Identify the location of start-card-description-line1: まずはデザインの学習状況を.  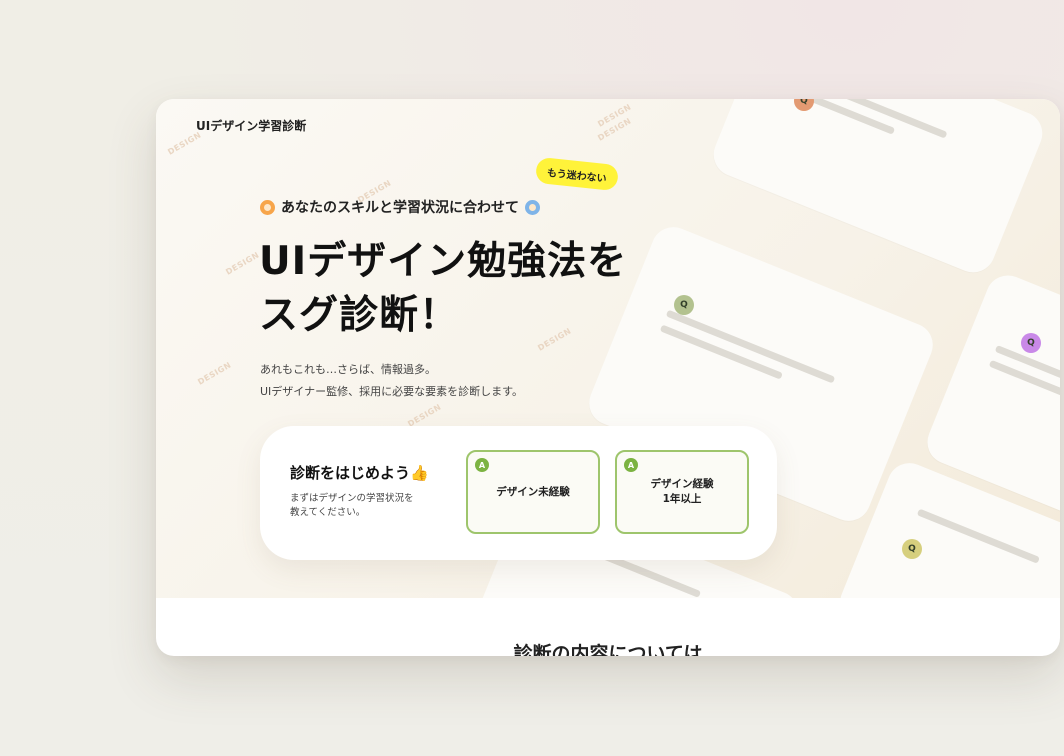
(352, 498).